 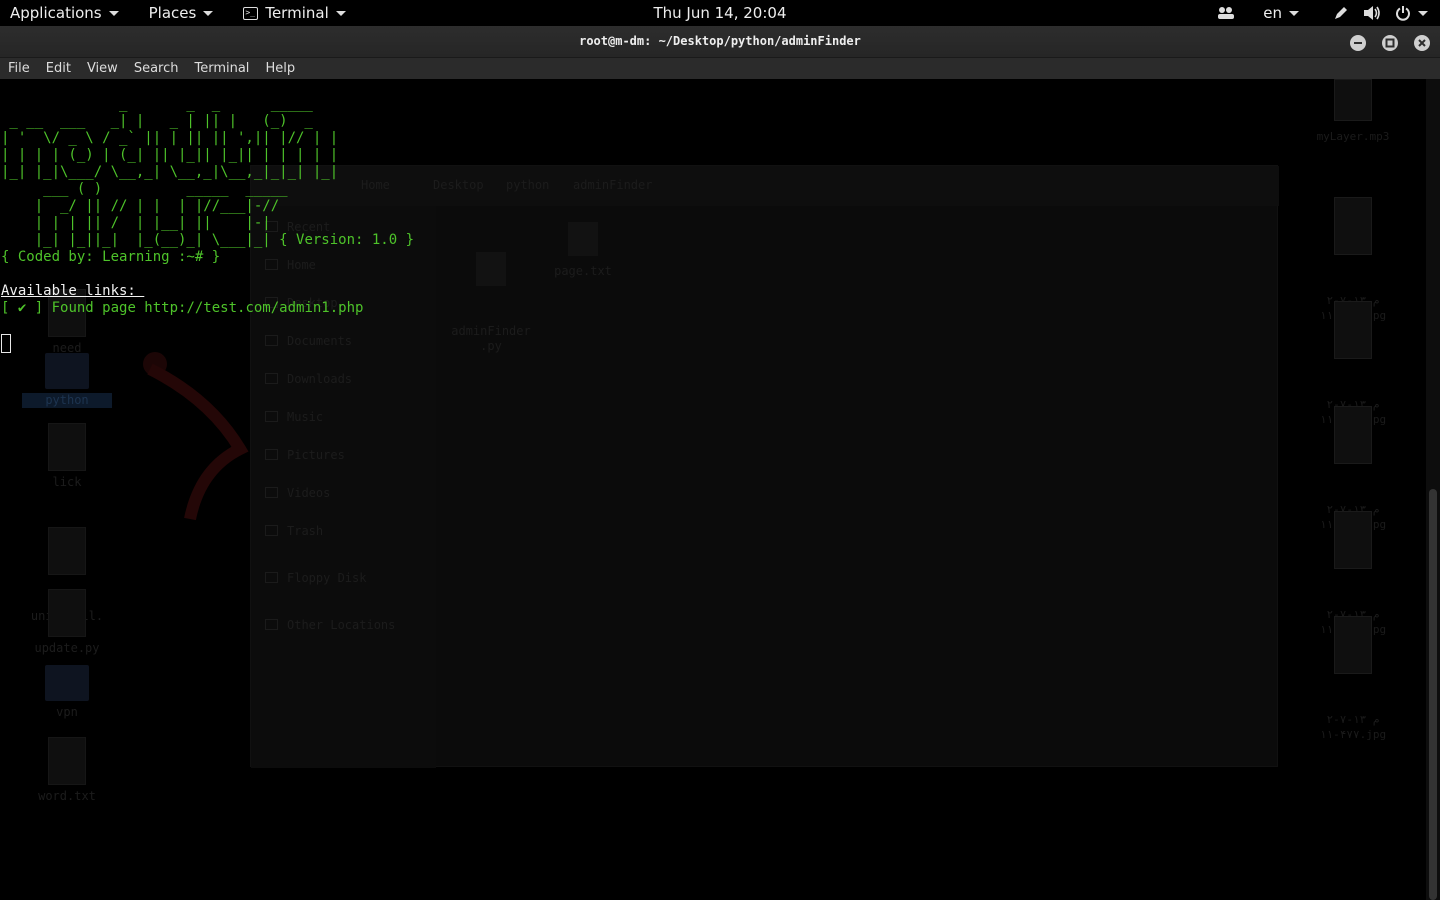 I want to click on sidebar-item-label: Downloads, so click(x=320, y=379).